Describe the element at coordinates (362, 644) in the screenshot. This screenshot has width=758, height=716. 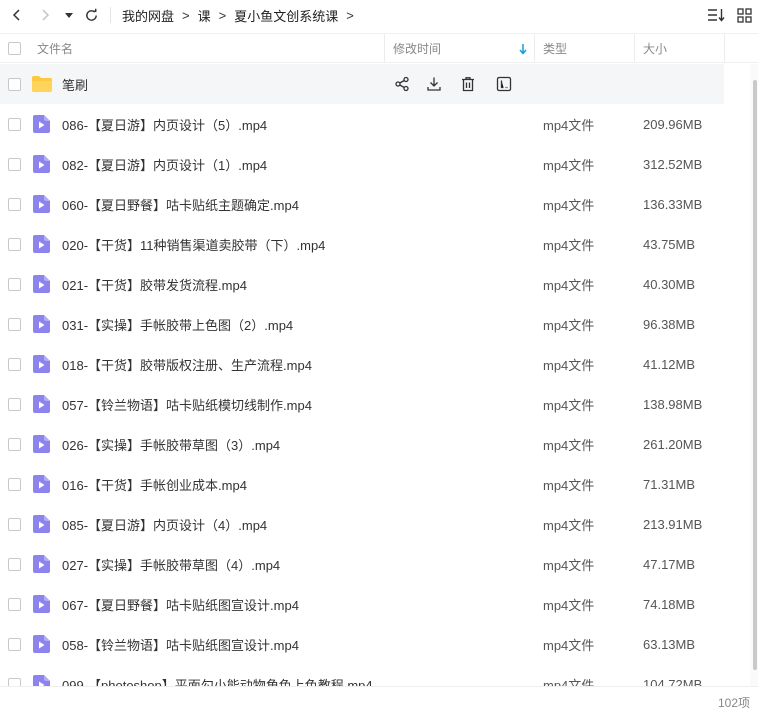
I see `file-row: 058-【铃兰物语】咕卡贴纸图宣设计.mp4 mp4文件 63.13MB` at that location.